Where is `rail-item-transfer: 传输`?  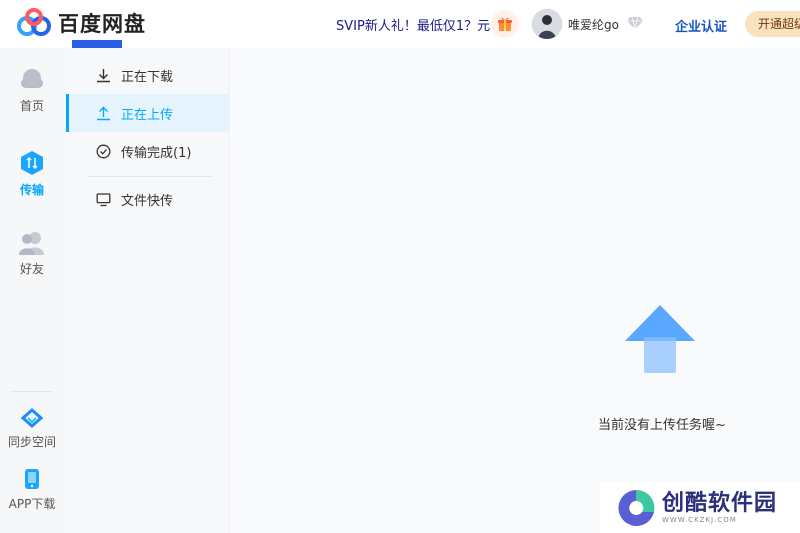 rail-item-transfer: 传输 is located at coordinates (32, 174).